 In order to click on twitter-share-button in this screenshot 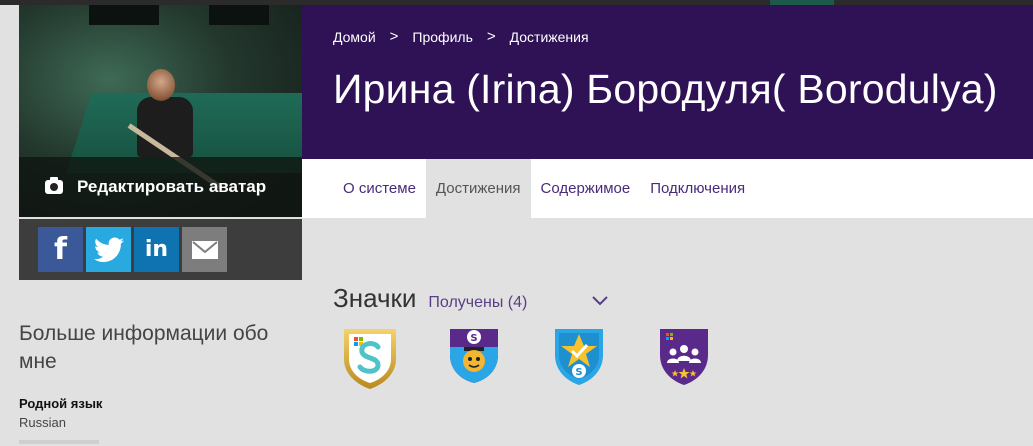, I will do `click(108, 249)`.